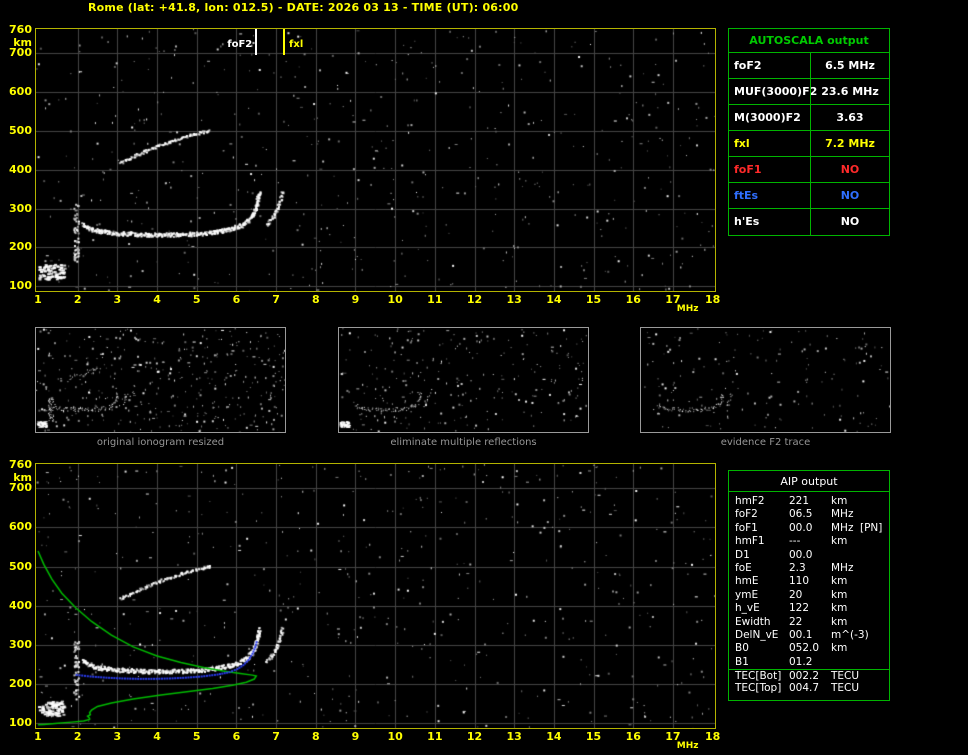 Image resolution: width=968 pixels, height=755 pixels. Describe the element at coordinates (748, 65) in the screenshot. I see `autoscala-row-label: foF2` at that location.